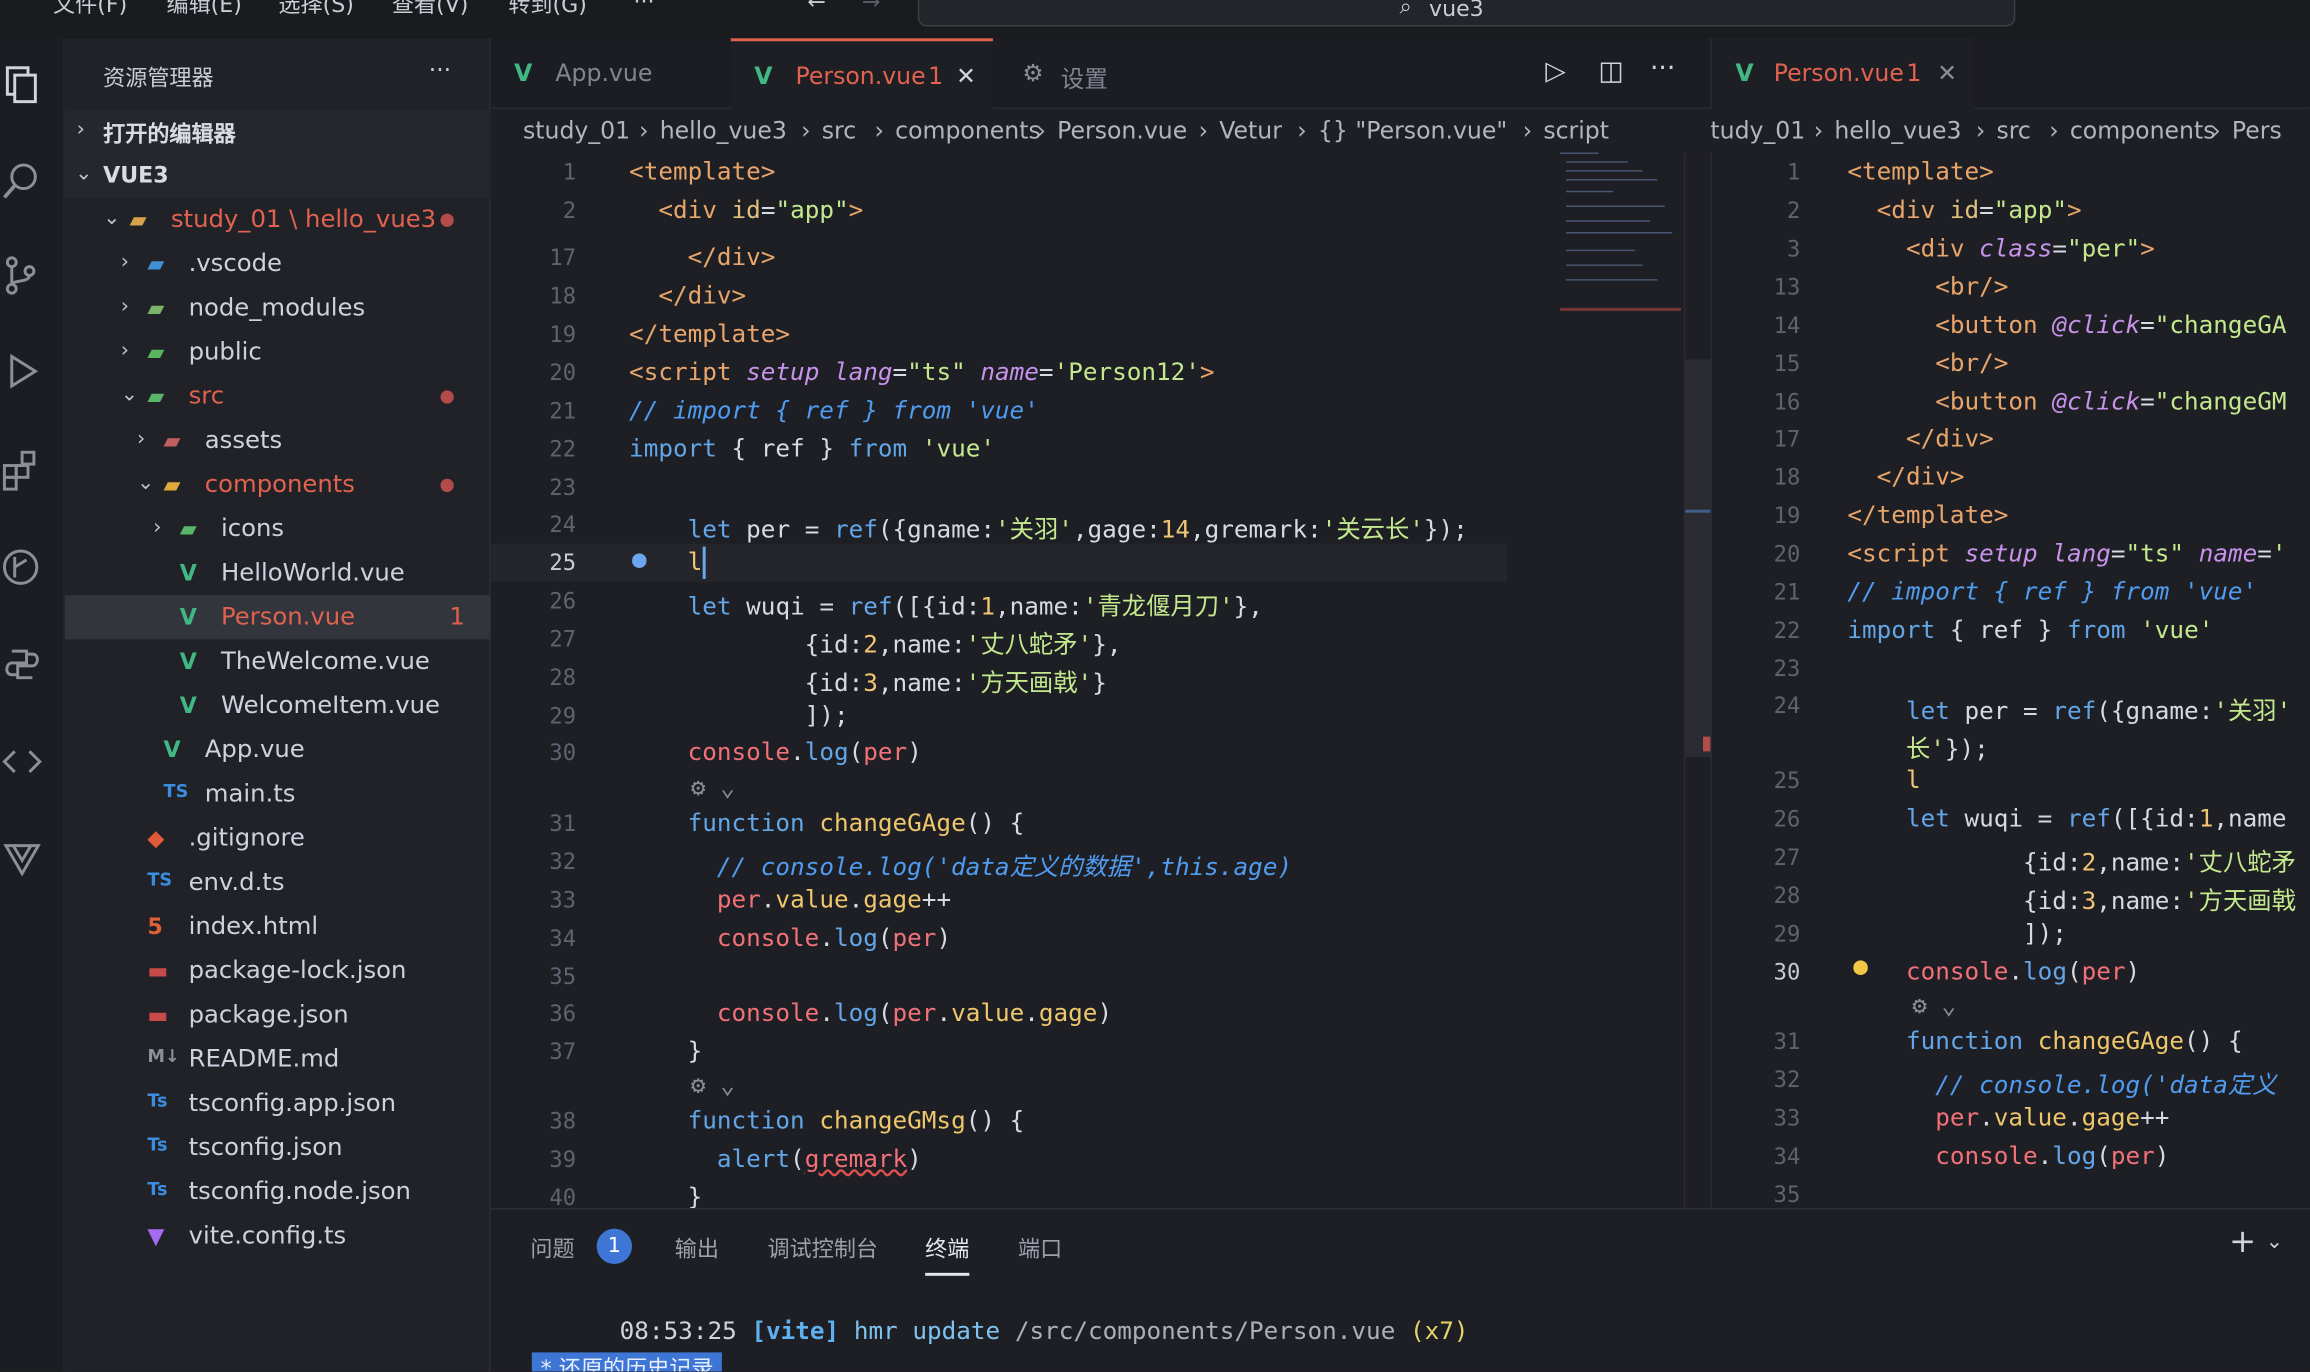 The width and height of the screenshot is (2310, 1372). What do you see at coordinates (1697, 681) in the screenshot?
I see `scrollbar` at bounding box center [1697, 681].